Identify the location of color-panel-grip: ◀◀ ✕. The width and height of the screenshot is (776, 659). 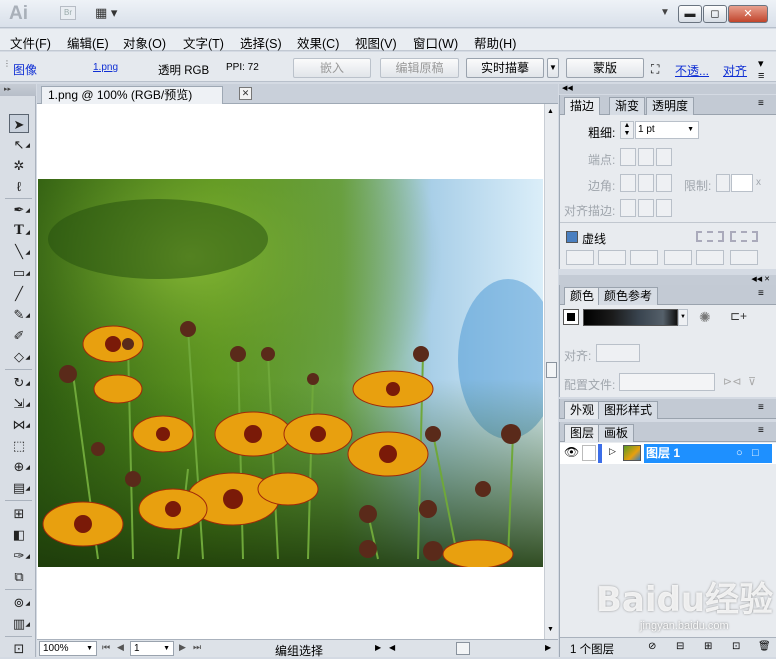
(667, 280).